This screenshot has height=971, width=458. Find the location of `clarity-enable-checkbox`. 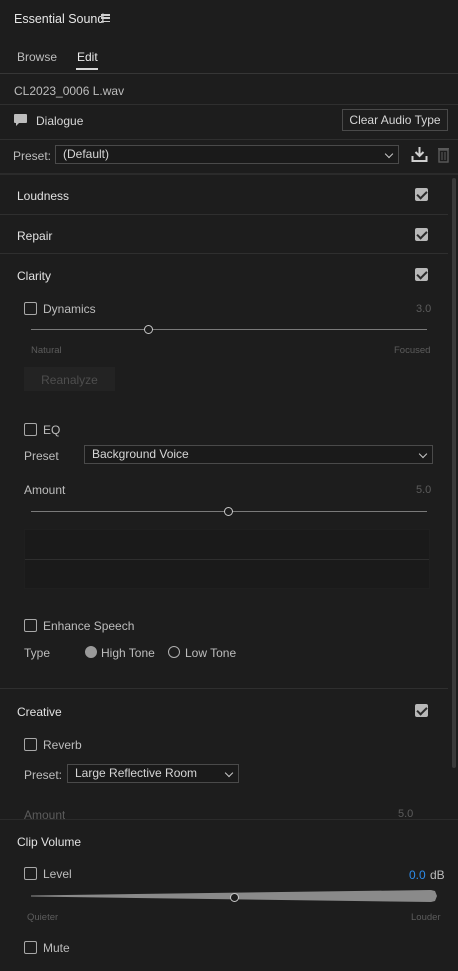

clarity-enable-checkbox is located at coordinates (421, 274).